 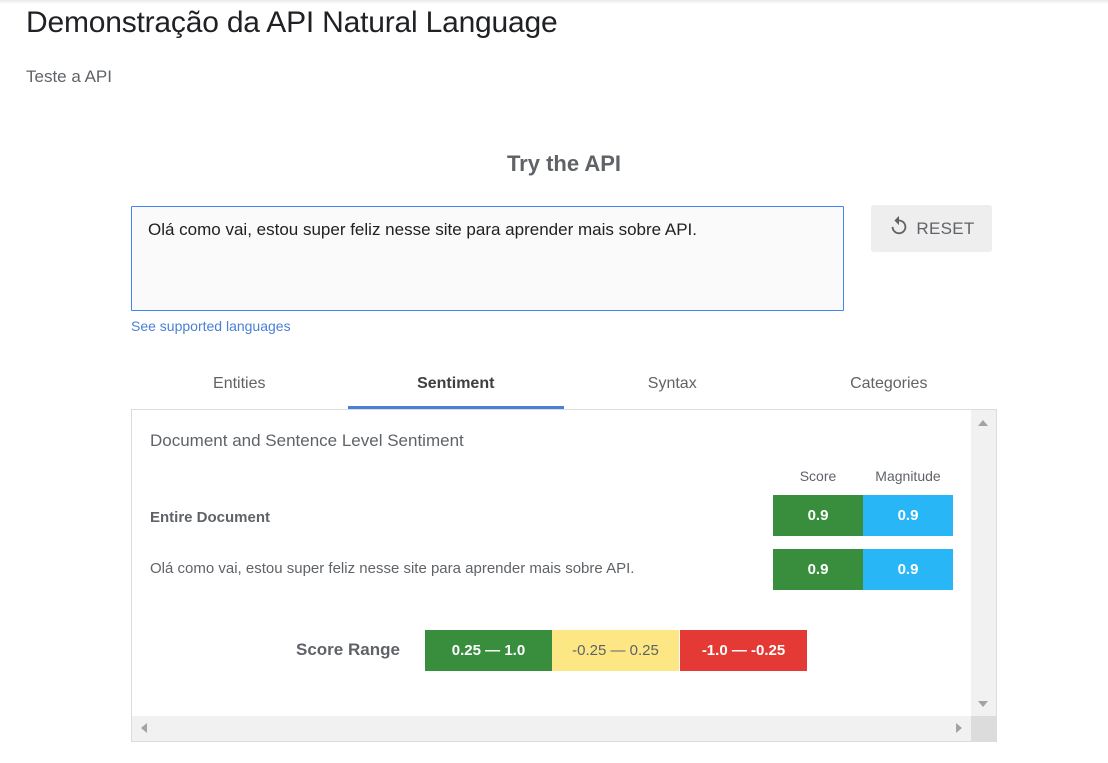 What do you see at coordinates (552, 728) in the screenshot?
I see `horizontal-scrollbar` at bounding box center [552, 728].